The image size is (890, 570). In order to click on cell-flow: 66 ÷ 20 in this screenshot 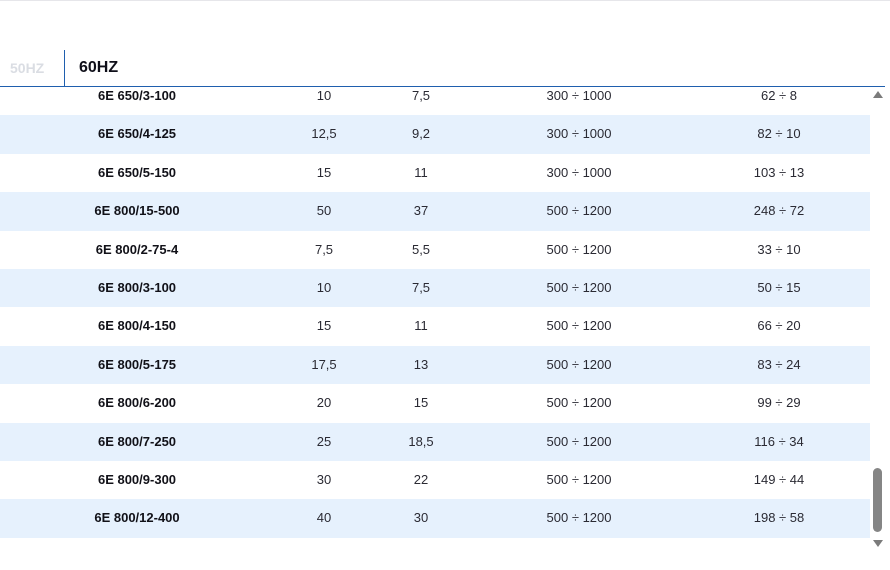, I will do `click(779, 326)`.